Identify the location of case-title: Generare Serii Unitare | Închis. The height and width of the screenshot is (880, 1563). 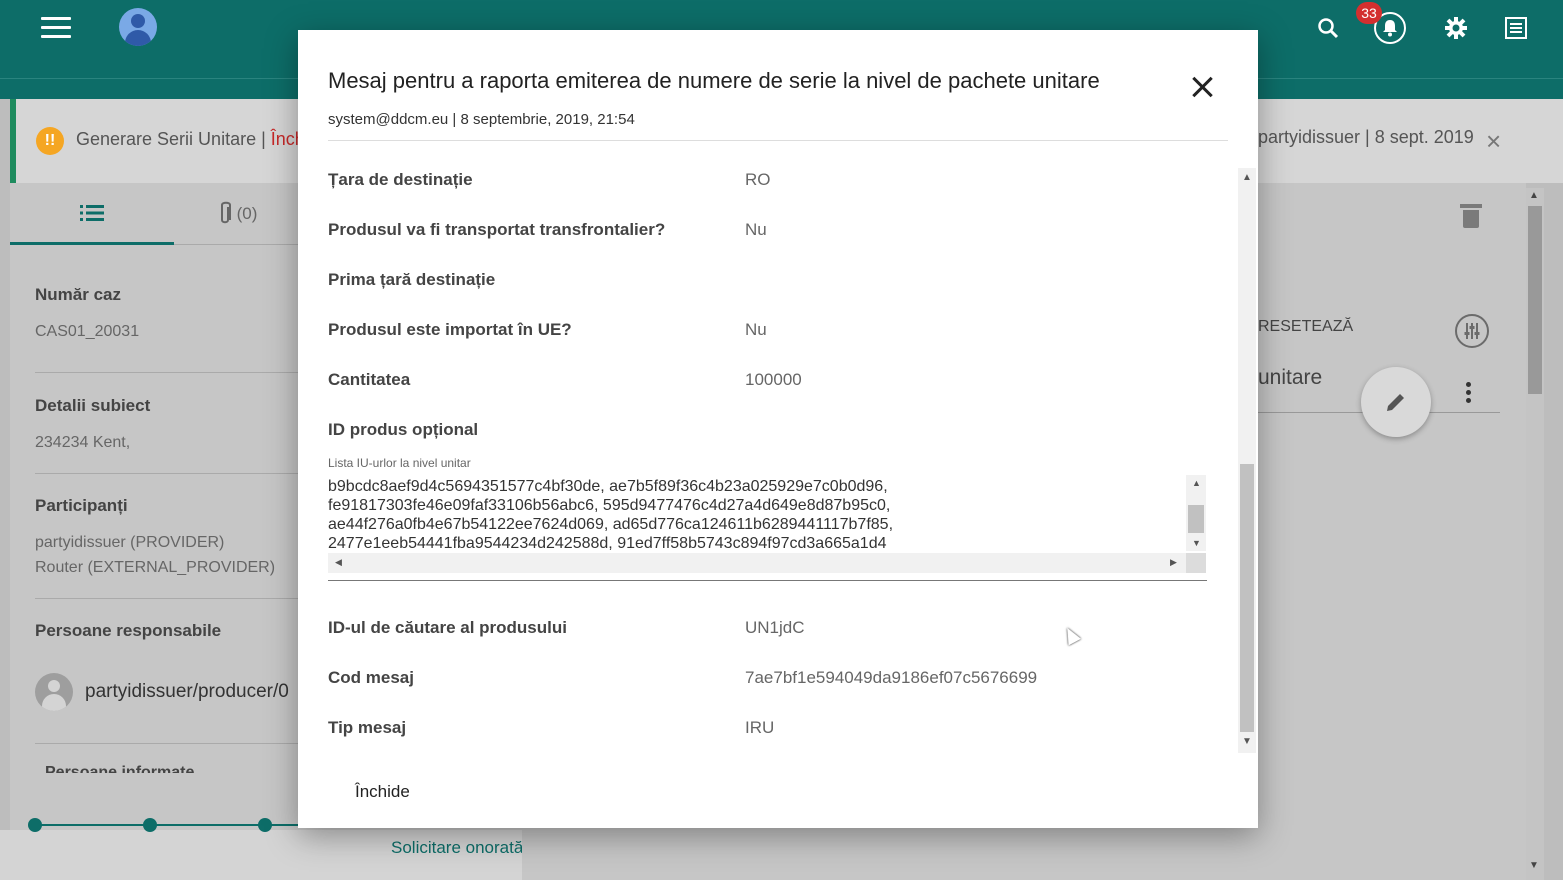
(197, 139).